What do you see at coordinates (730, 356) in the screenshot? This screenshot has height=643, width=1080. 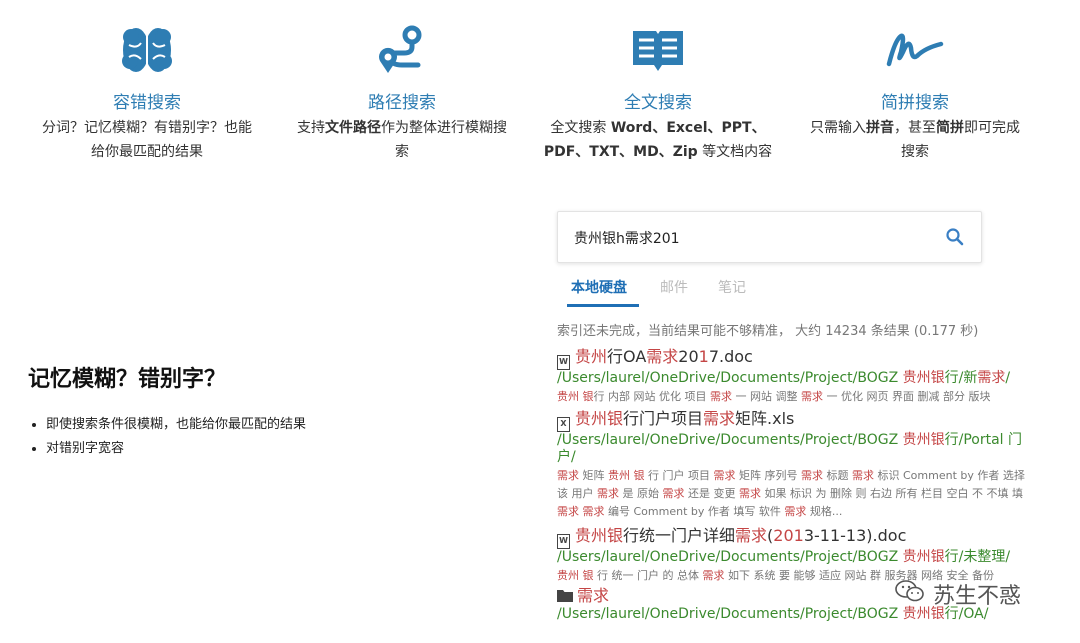 I see `text: 7.doc` at bounding box center [730, 356].